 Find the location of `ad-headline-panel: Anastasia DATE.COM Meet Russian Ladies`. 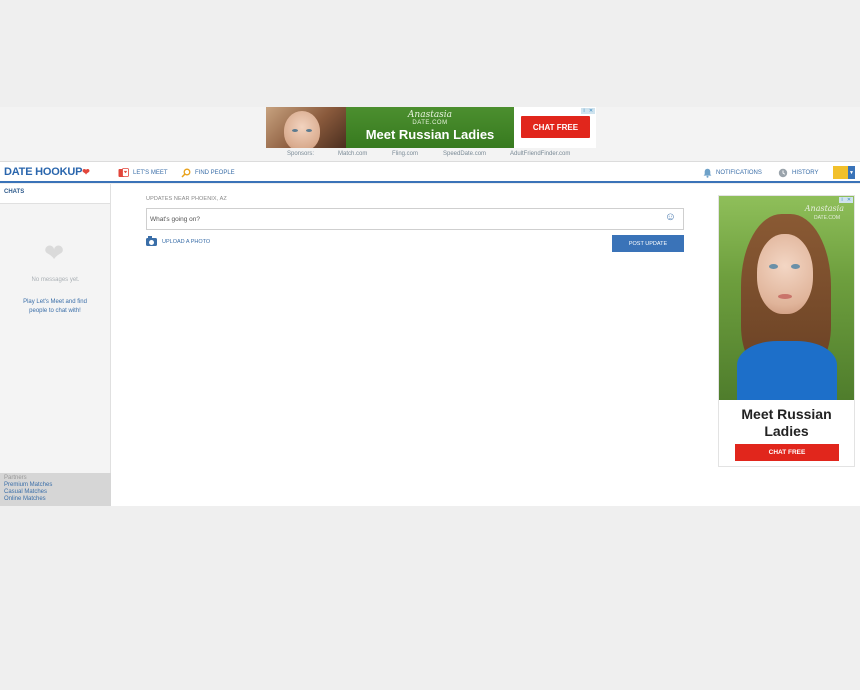

ad-headline-panel: Anastasia DATE.COM Meet Russian Ladies is located at coordinates (430, 127).